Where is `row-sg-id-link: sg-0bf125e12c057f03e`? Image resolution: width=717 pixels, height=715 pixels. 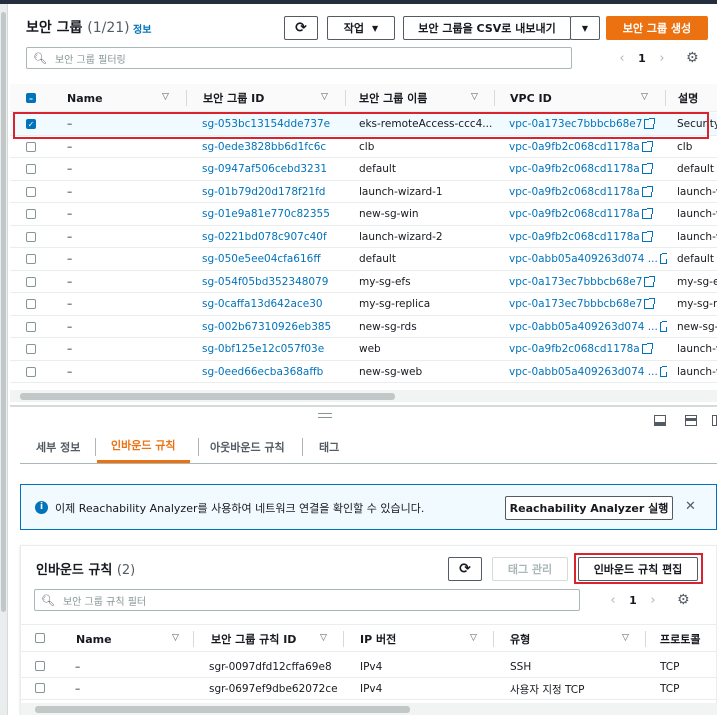 row-sg-id-link: sg-0bf125e12c057f03e is located at coordinates (272, 349).